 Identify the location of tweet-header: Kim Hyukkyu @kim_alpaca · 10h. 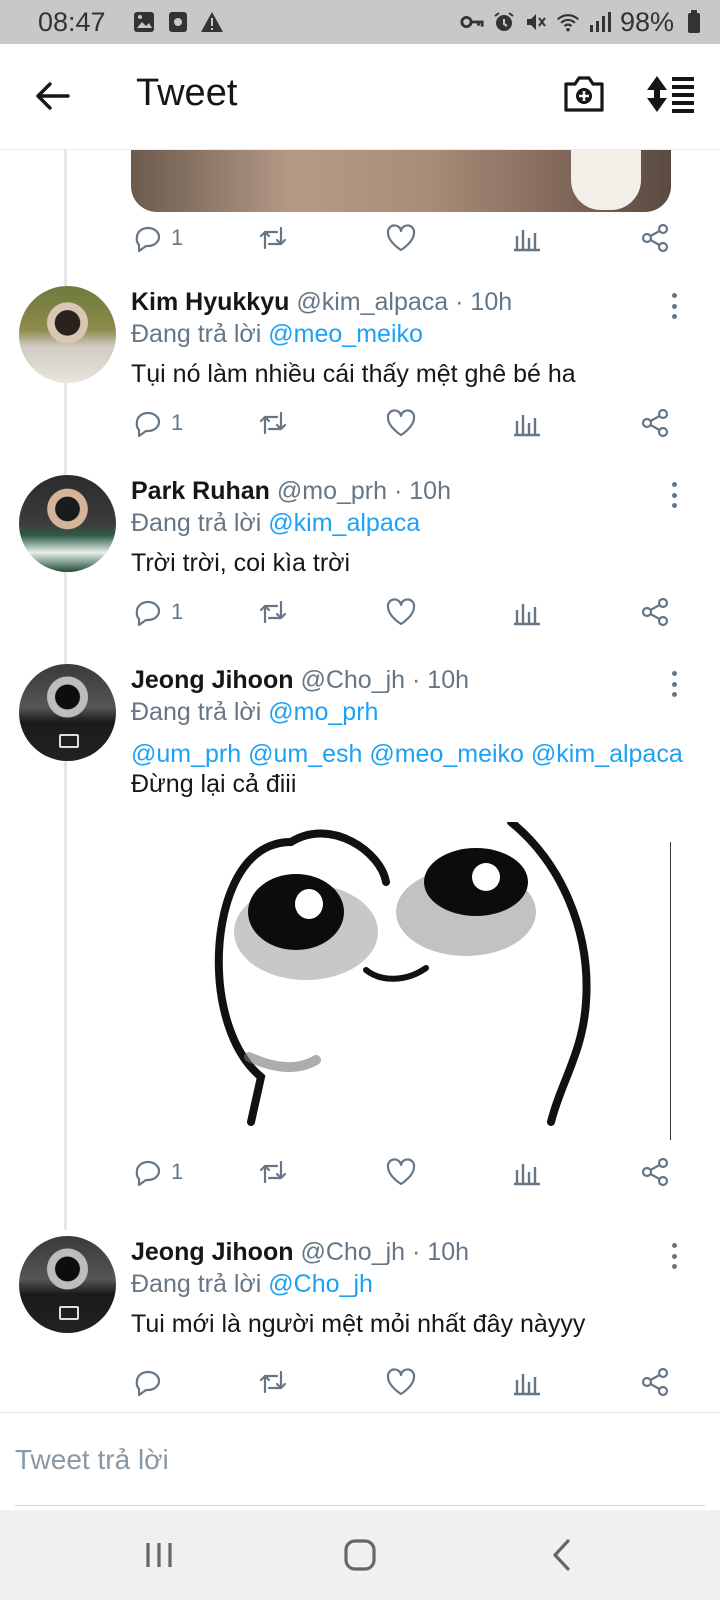
(321, 302).